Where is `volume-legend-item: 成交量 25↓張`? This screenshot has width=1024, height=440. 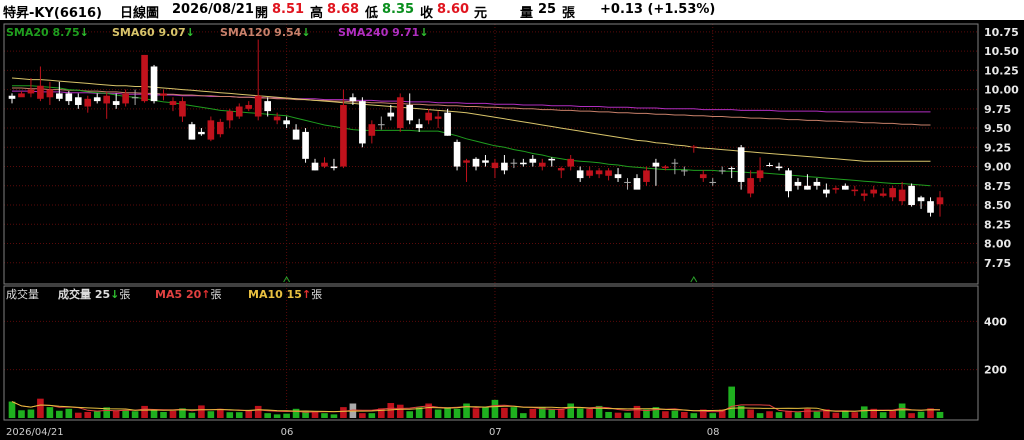 volume-legend-item: 成交量 25↓張 is located at coordinates (94, 294).